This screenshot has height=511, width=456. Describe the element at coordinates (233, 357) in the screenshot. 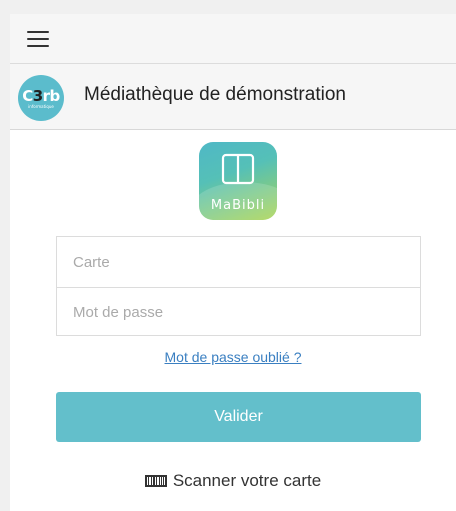

I see `forgot-password-link: Mot de passe oublié ?` at that location.